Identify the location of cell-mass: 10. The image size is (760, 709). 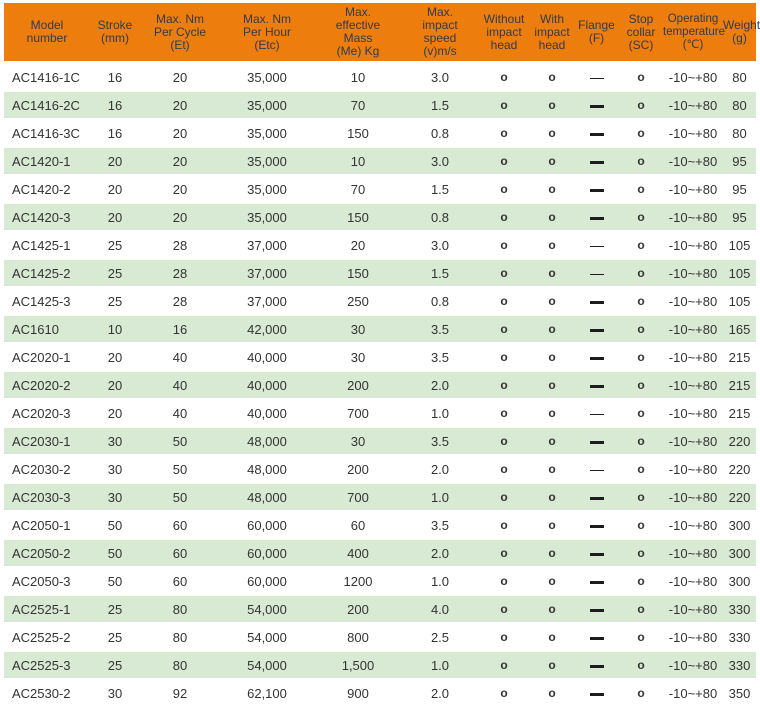
(358, 77).